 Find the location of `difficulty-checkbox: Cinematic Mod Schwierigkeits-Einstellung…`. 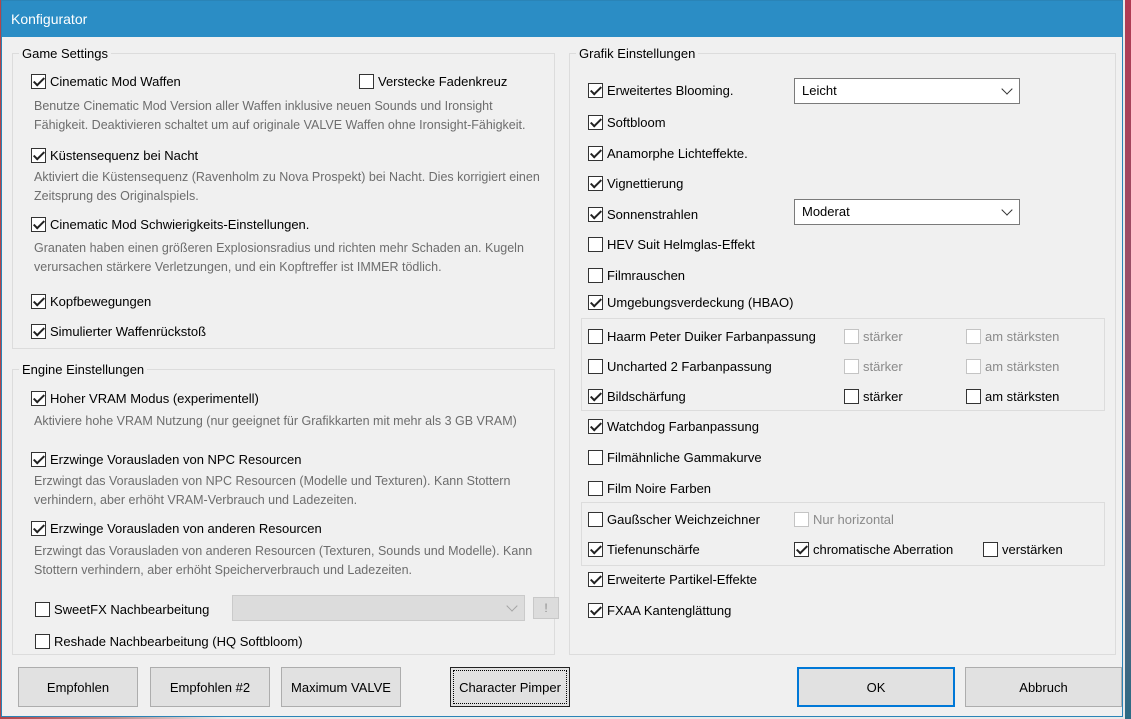

difficulty-checkbox: Cinematic Mod Schwierigkeits-Einstellung… is located at coordinates (170, 224).